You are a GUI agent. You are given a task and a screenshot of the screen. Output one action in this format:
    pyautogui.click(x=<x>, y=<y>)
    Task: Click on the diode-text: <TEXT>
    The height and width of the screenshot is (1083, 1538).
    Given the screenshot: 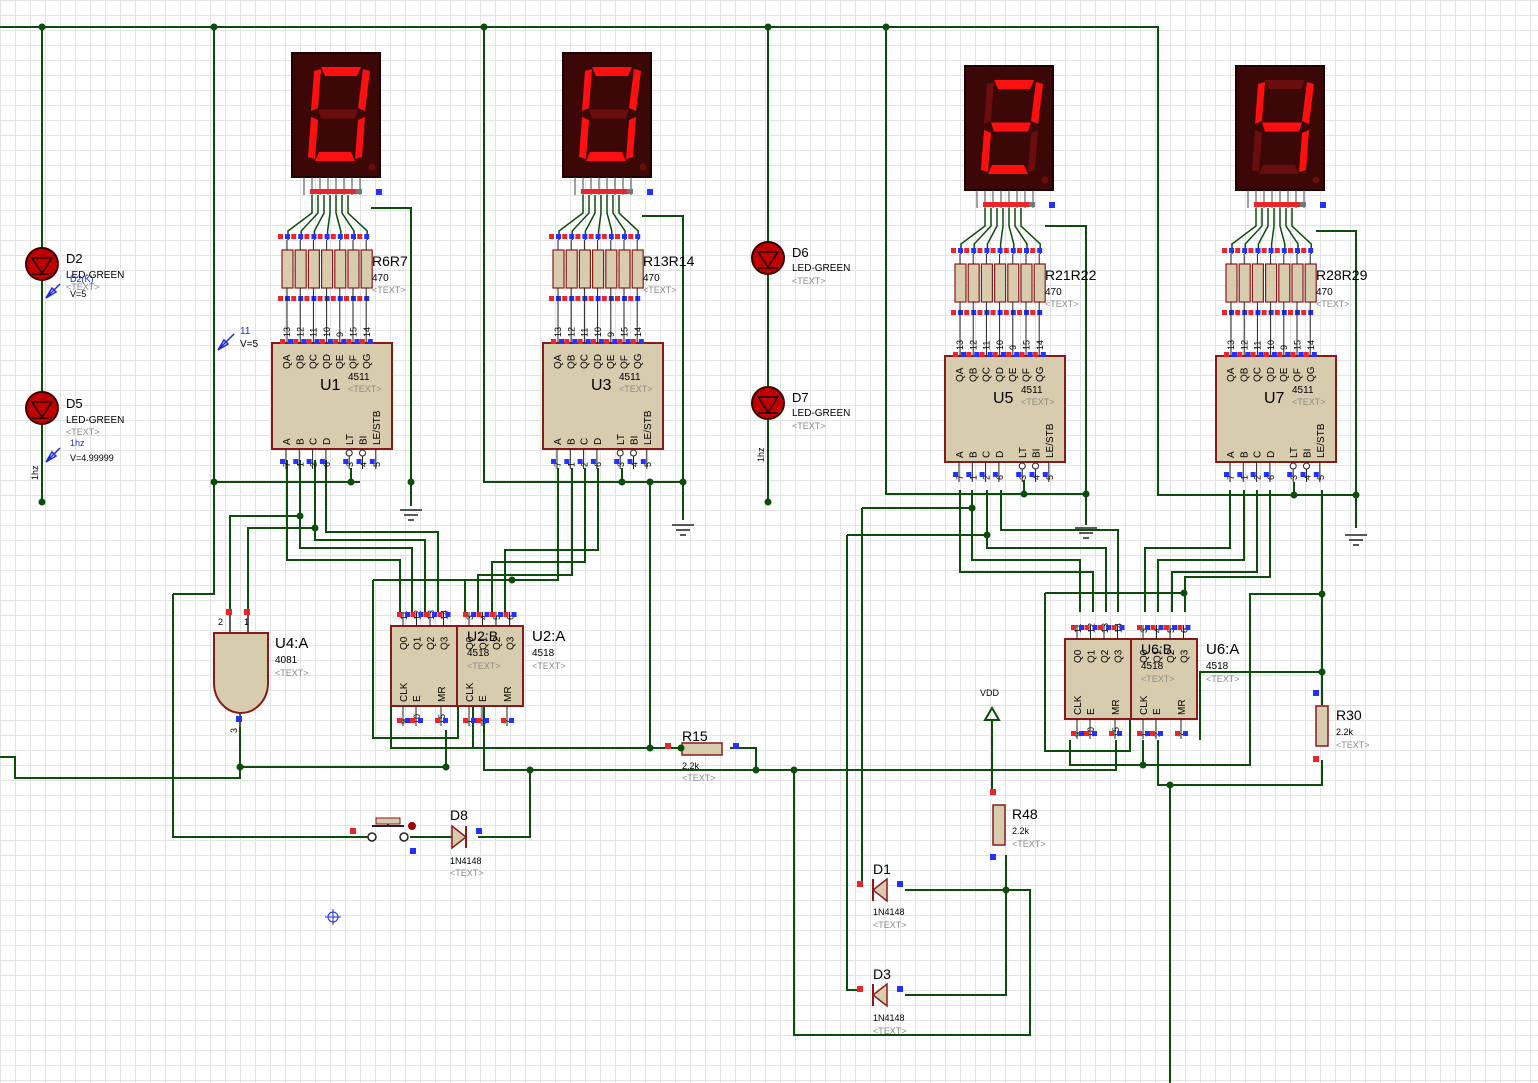 What is the action you would take?
    pyautogui.click(x=467, y=873)
    